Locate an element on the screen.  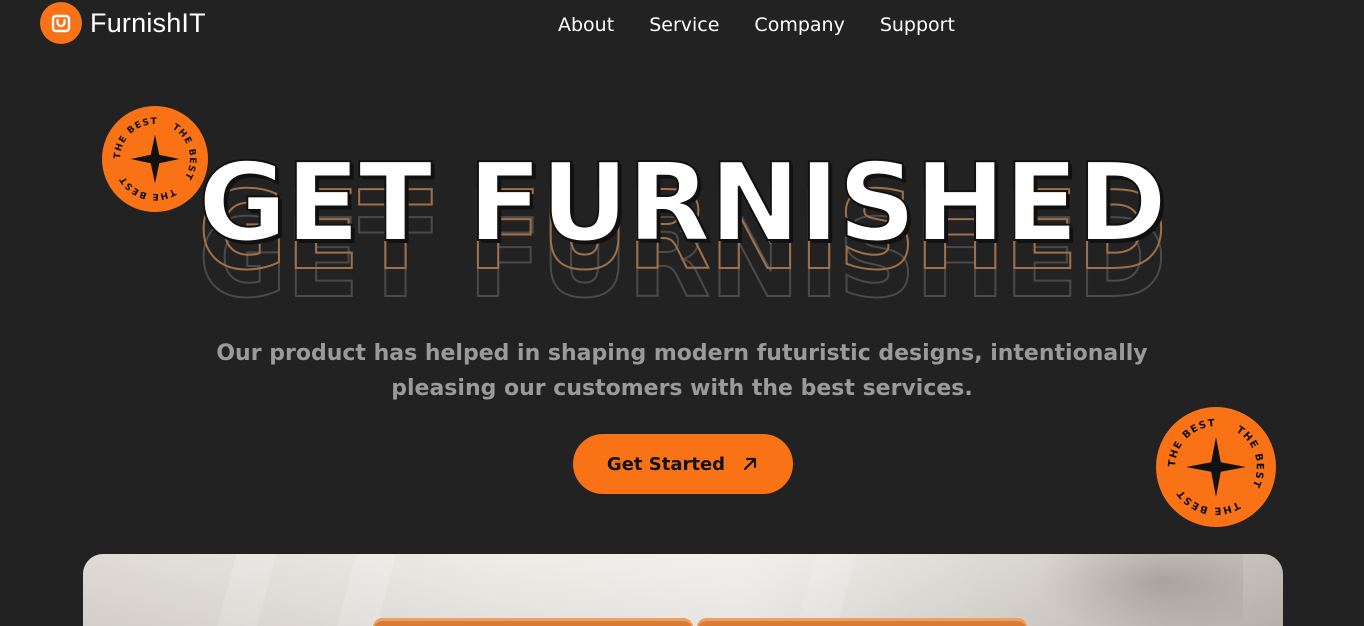
badge-text-1c: THE BEST is located at coordinates (147, 187).